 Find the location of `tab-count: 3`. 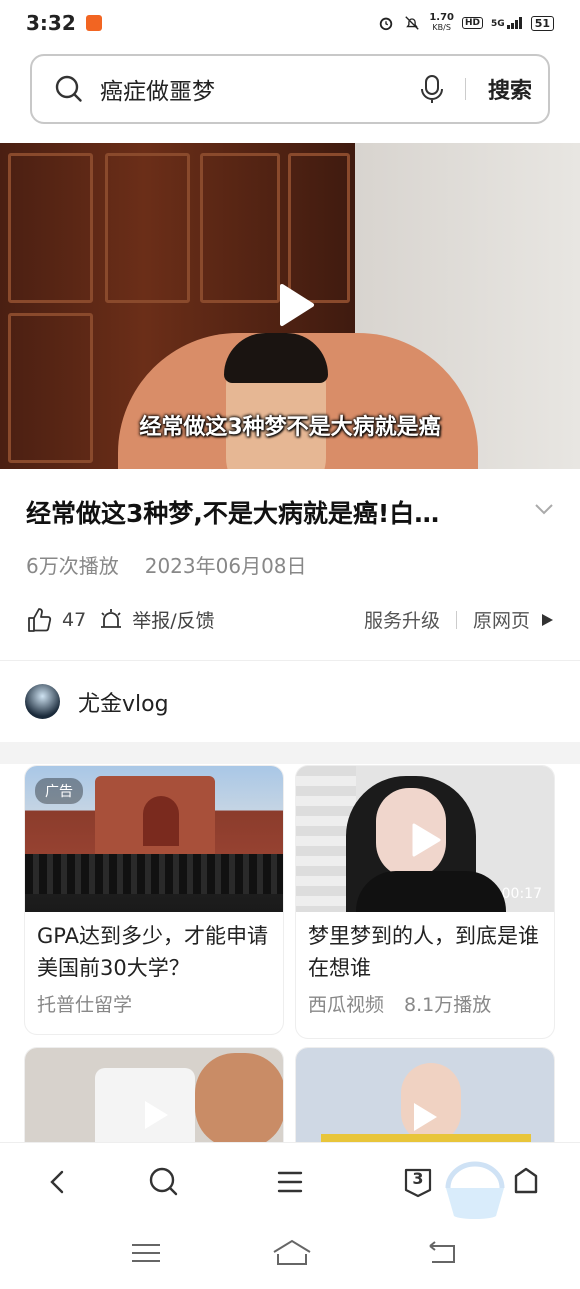

tab-count: 3 is located at coordinates (418, 1178).